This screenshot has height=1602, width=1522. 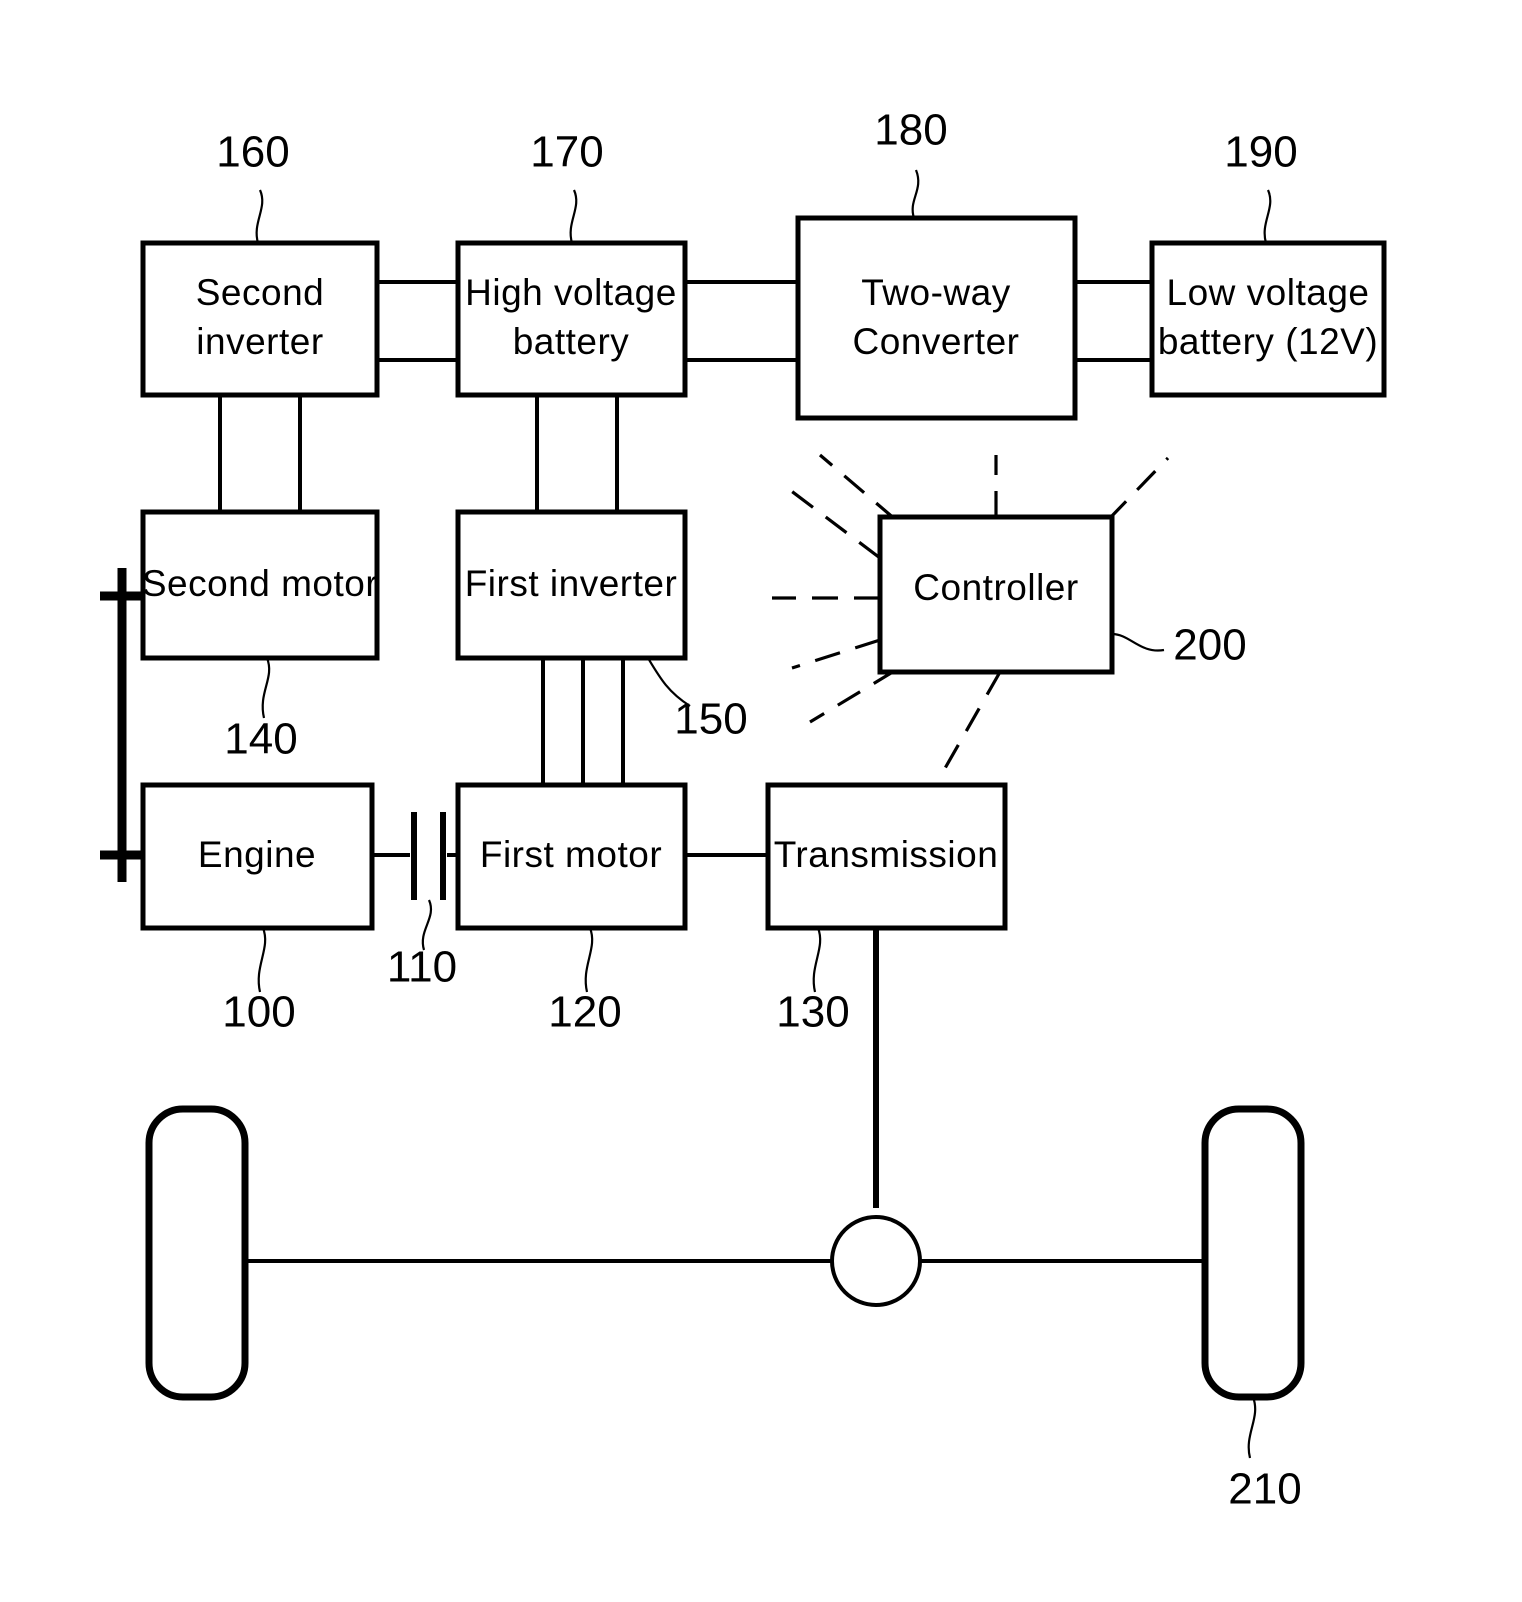 What do you see at coordinates (422, 967) in the screenshot?
I see `ref-number-110: 110` at bounding box center [422, 967].